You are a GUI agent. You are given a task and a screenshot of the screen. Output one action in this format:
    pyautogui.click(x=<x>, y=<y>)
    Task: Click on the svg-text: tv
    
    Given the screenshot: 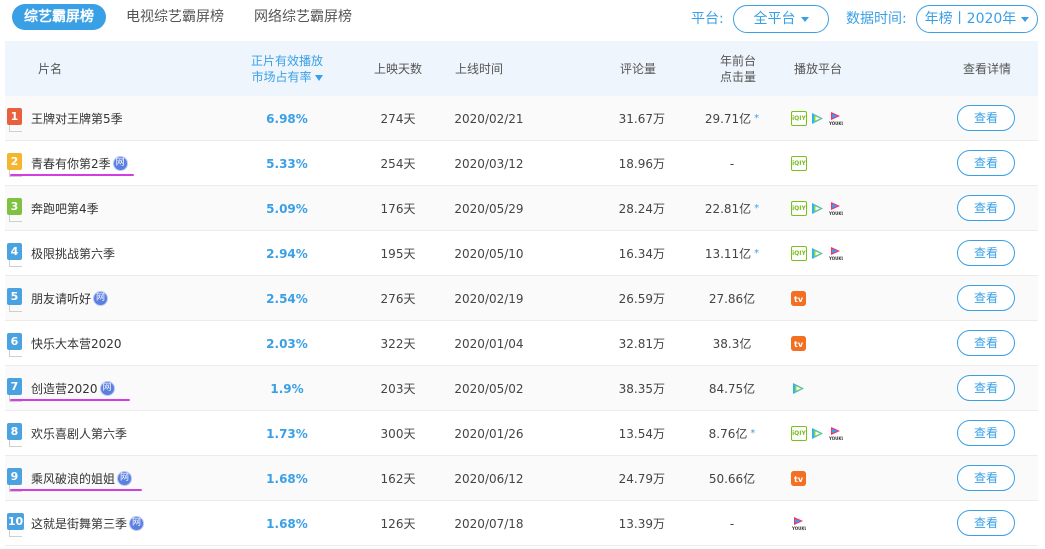 What is the action you would take?
    pyautogui.click(x=799, y=479)
    